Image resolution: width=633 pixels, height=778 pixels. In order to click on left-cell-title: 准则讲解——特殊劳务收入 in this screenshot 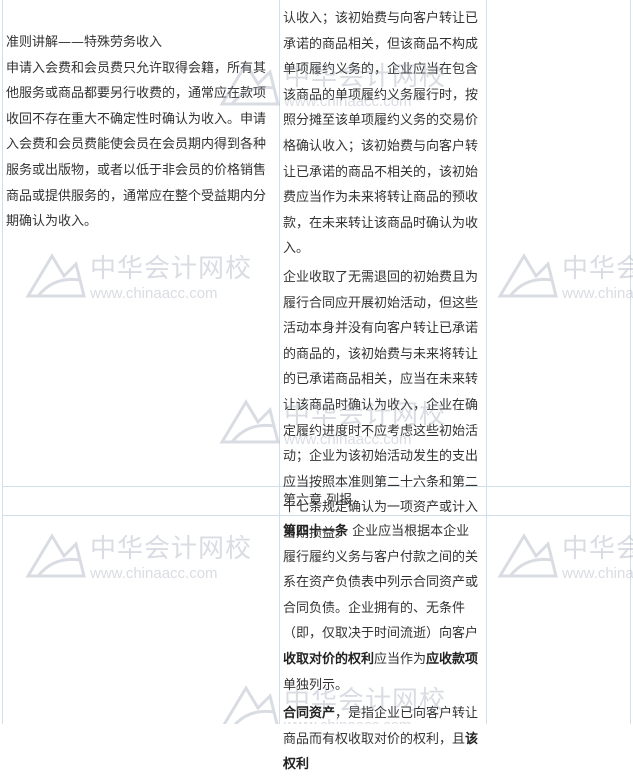, I will do `click(84, 42)`.